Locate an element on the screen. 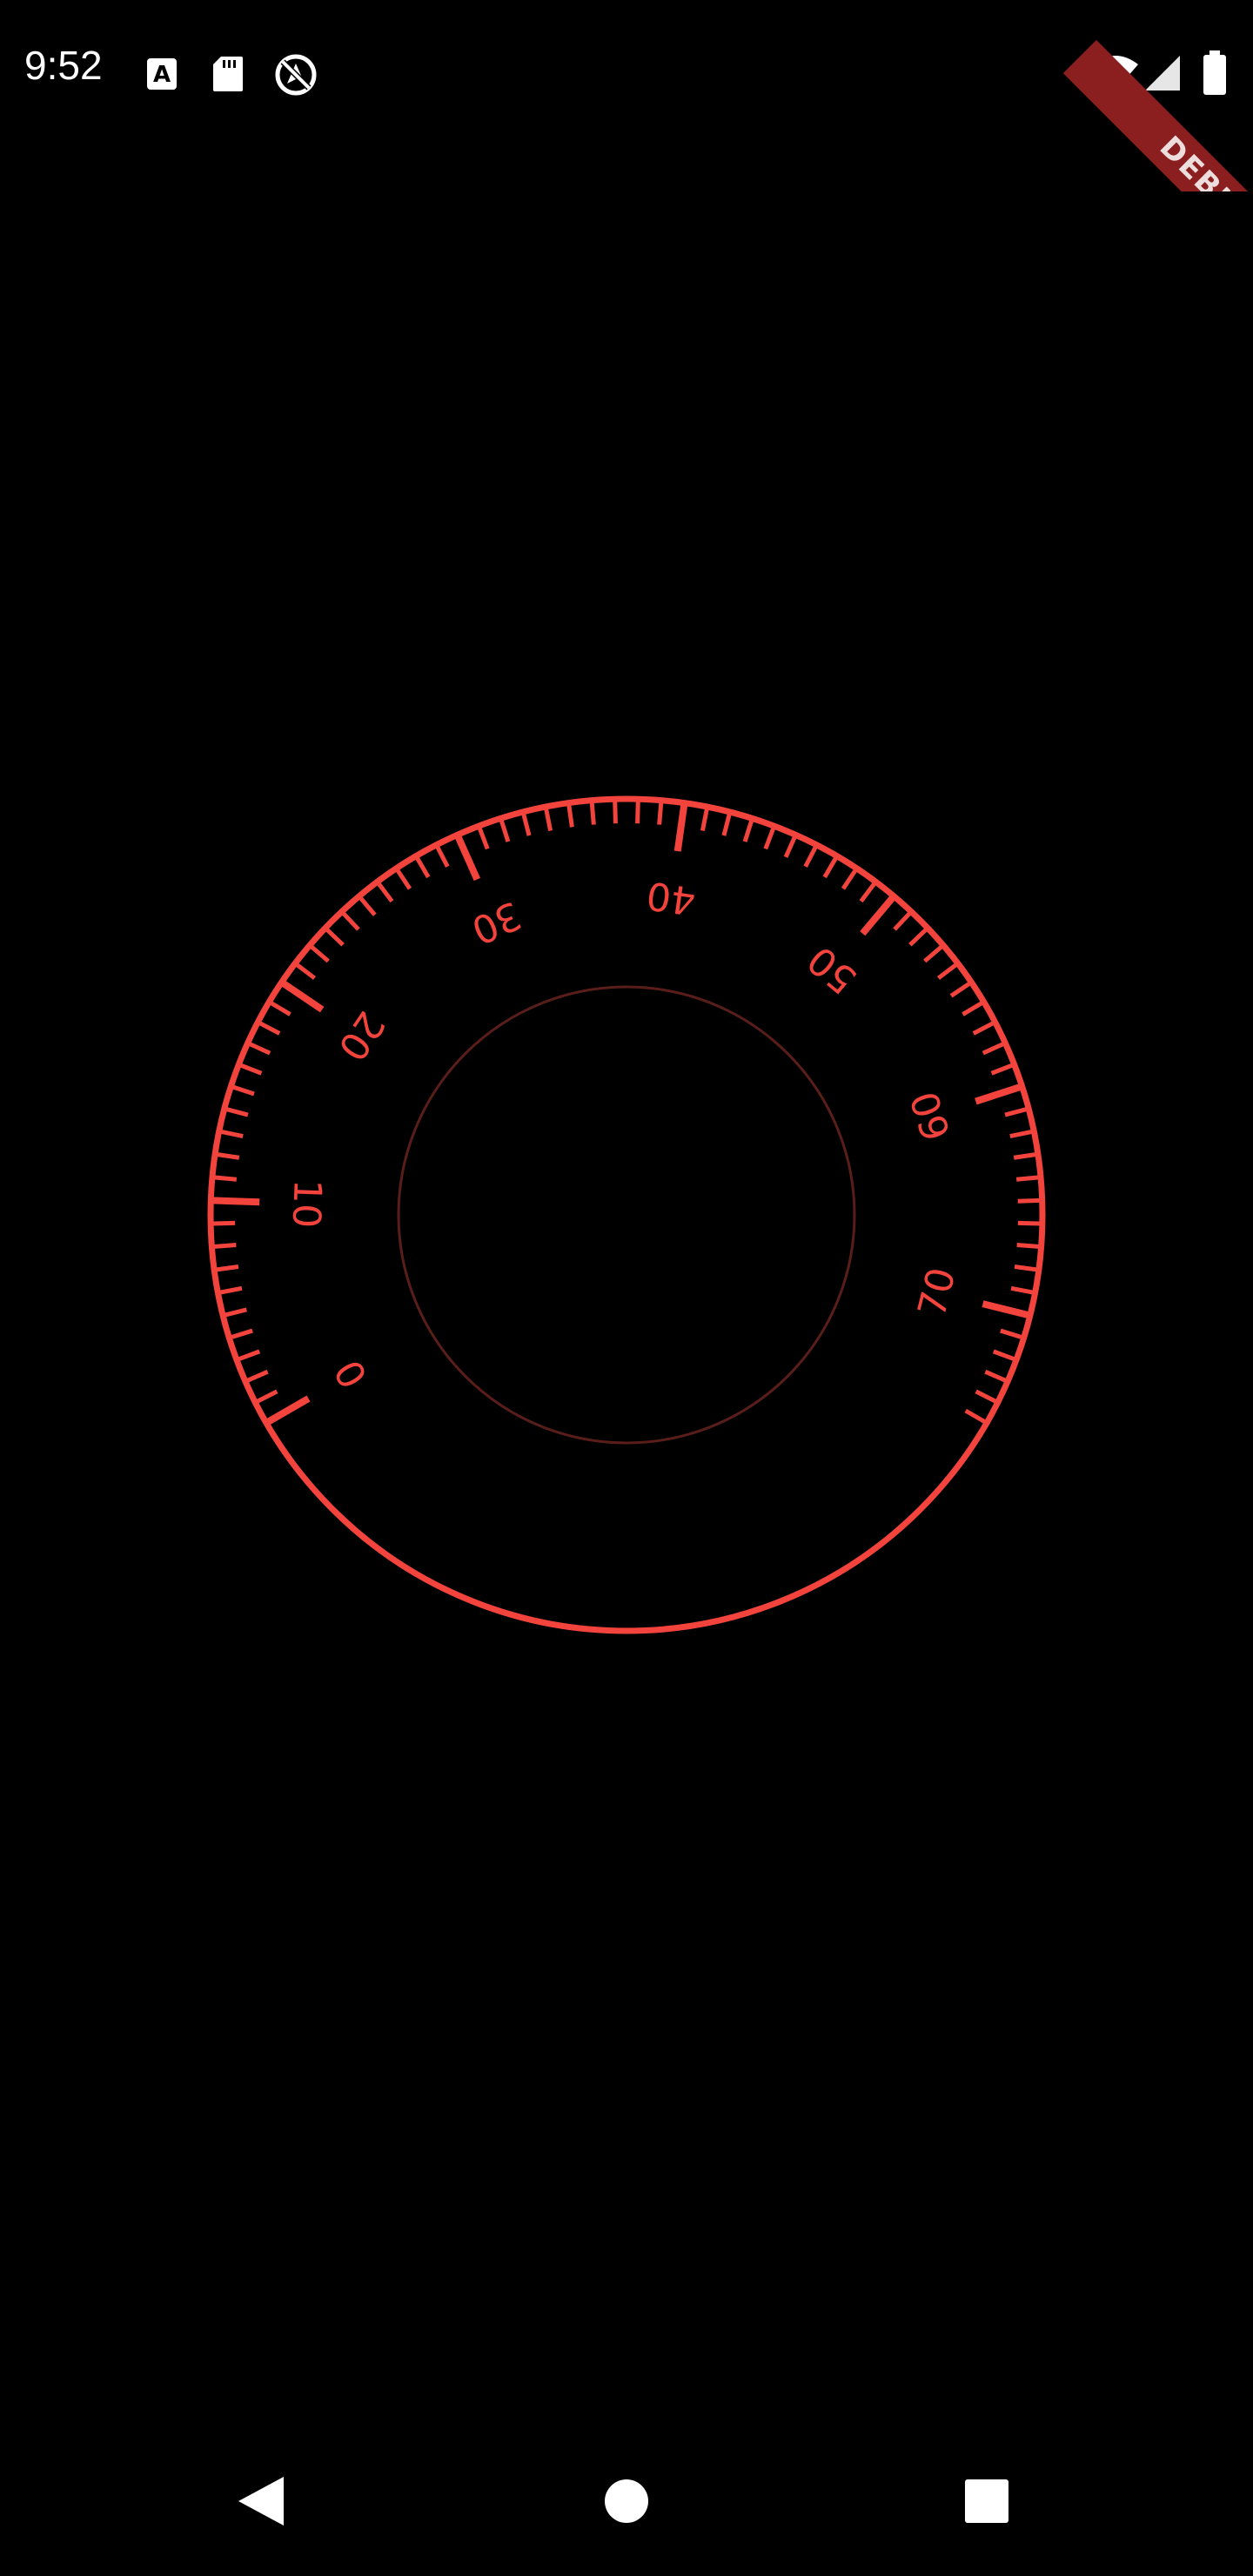 This screenshot has width=1253, height=2576. back-icon is located at coordinates (261, 2501).